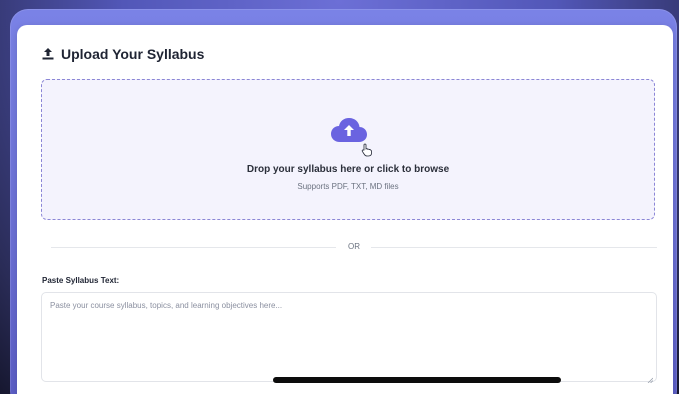  I want to click on page-title: Upload Your Syllabus, so click(133, 54).